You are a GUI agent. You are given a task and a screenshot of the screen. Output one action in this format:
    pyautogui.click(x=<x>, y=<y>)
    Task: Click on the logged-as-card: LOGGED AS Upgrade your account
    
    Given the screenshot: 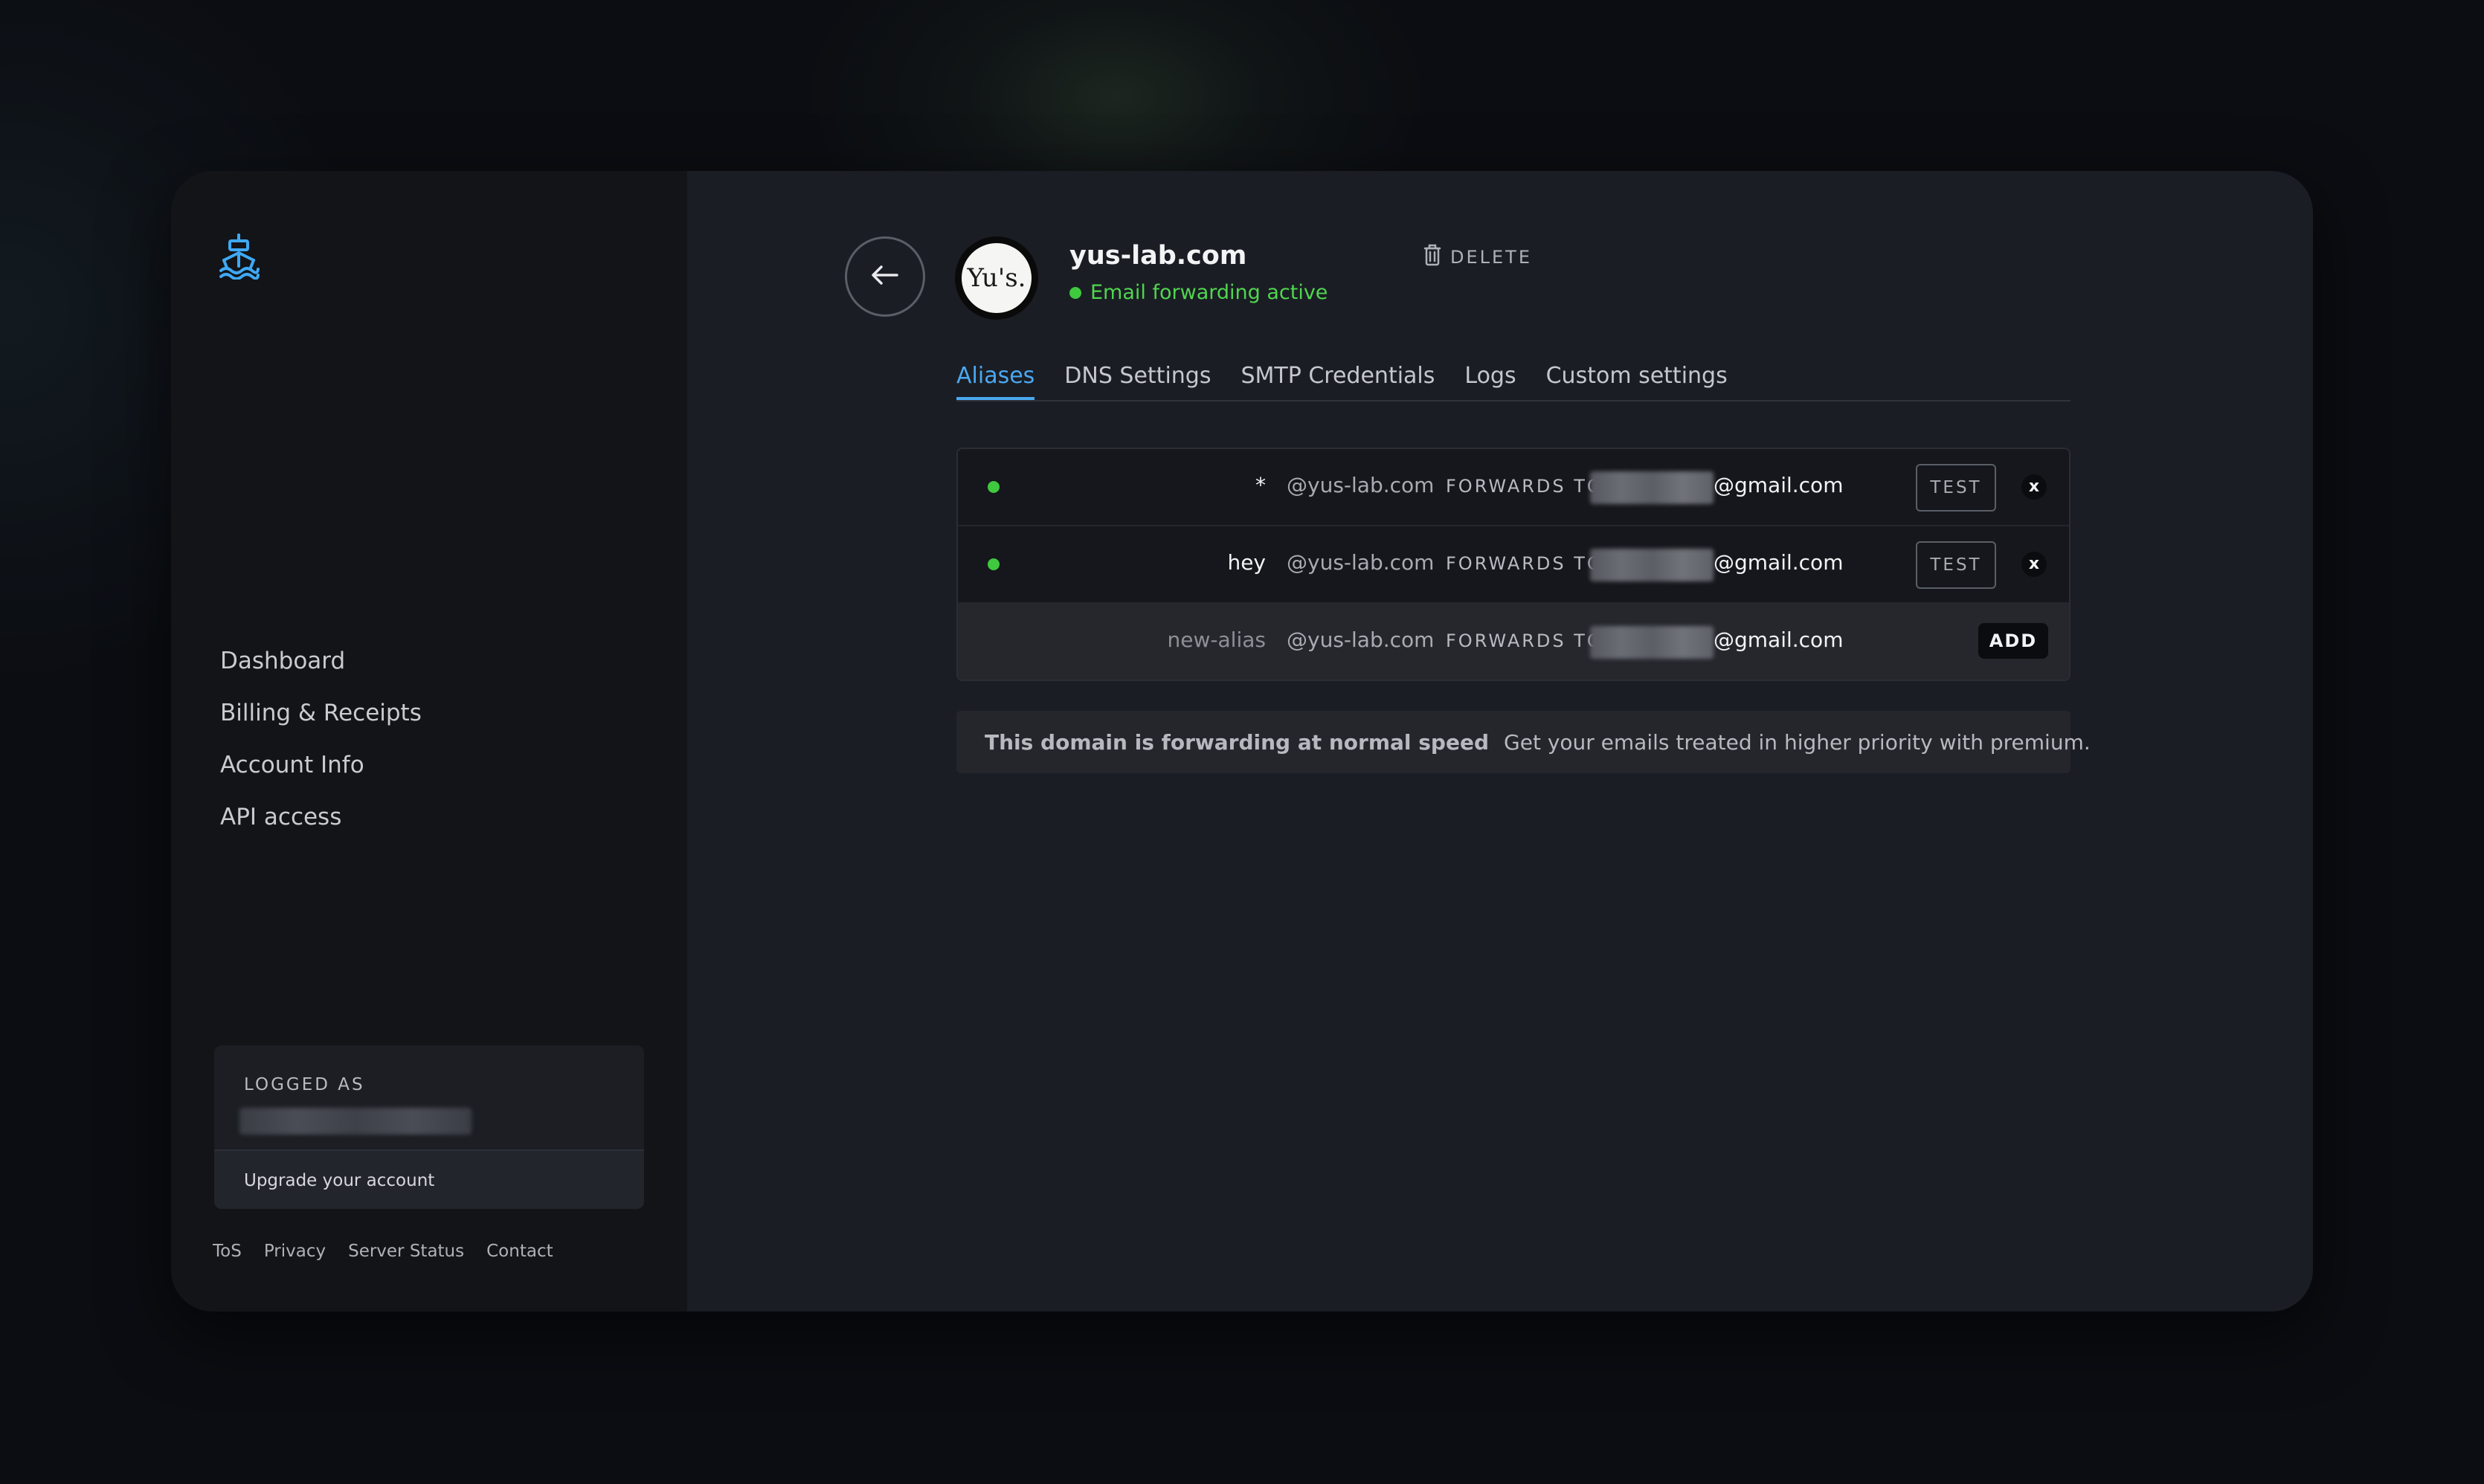 What is the action you would take?
    pyautogui.click(x=429, y=1127)
    